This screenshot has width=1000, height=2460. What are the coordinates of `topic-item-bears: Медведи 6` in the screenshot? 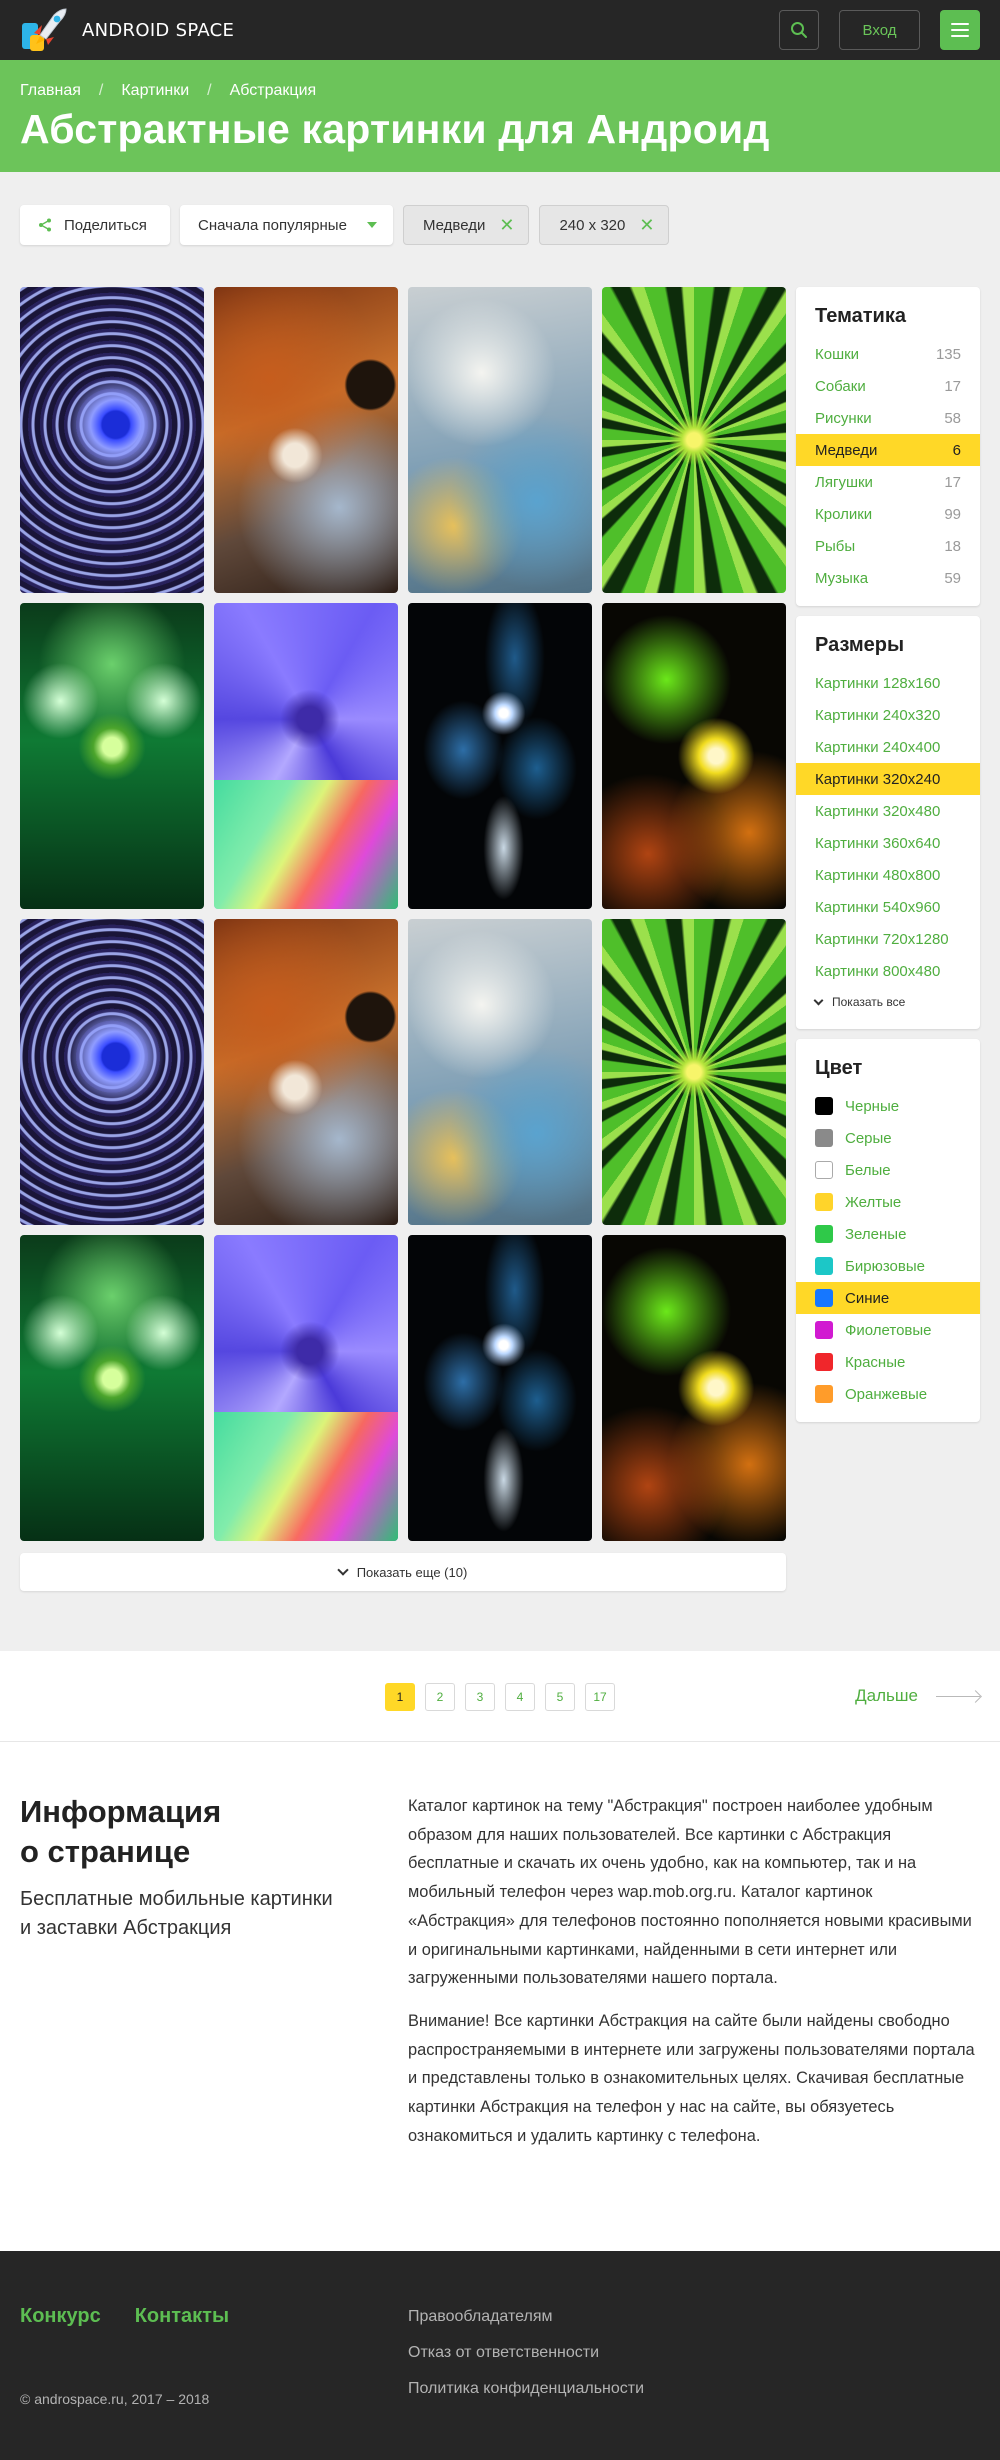 It's located at (888, 450).